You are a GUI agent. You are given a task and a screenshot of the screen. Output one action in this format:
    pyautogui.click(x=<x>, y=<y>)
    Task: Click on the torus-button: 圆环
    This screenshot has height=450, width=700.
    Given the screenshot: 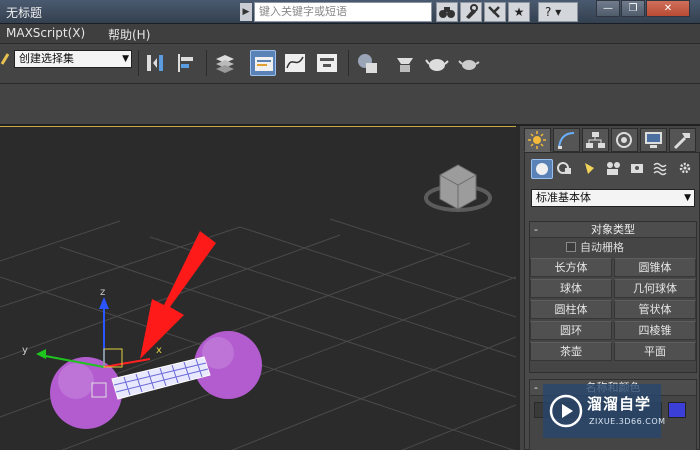 What is the action you would take?
    pyautogui.click(x=571, y=330)
    